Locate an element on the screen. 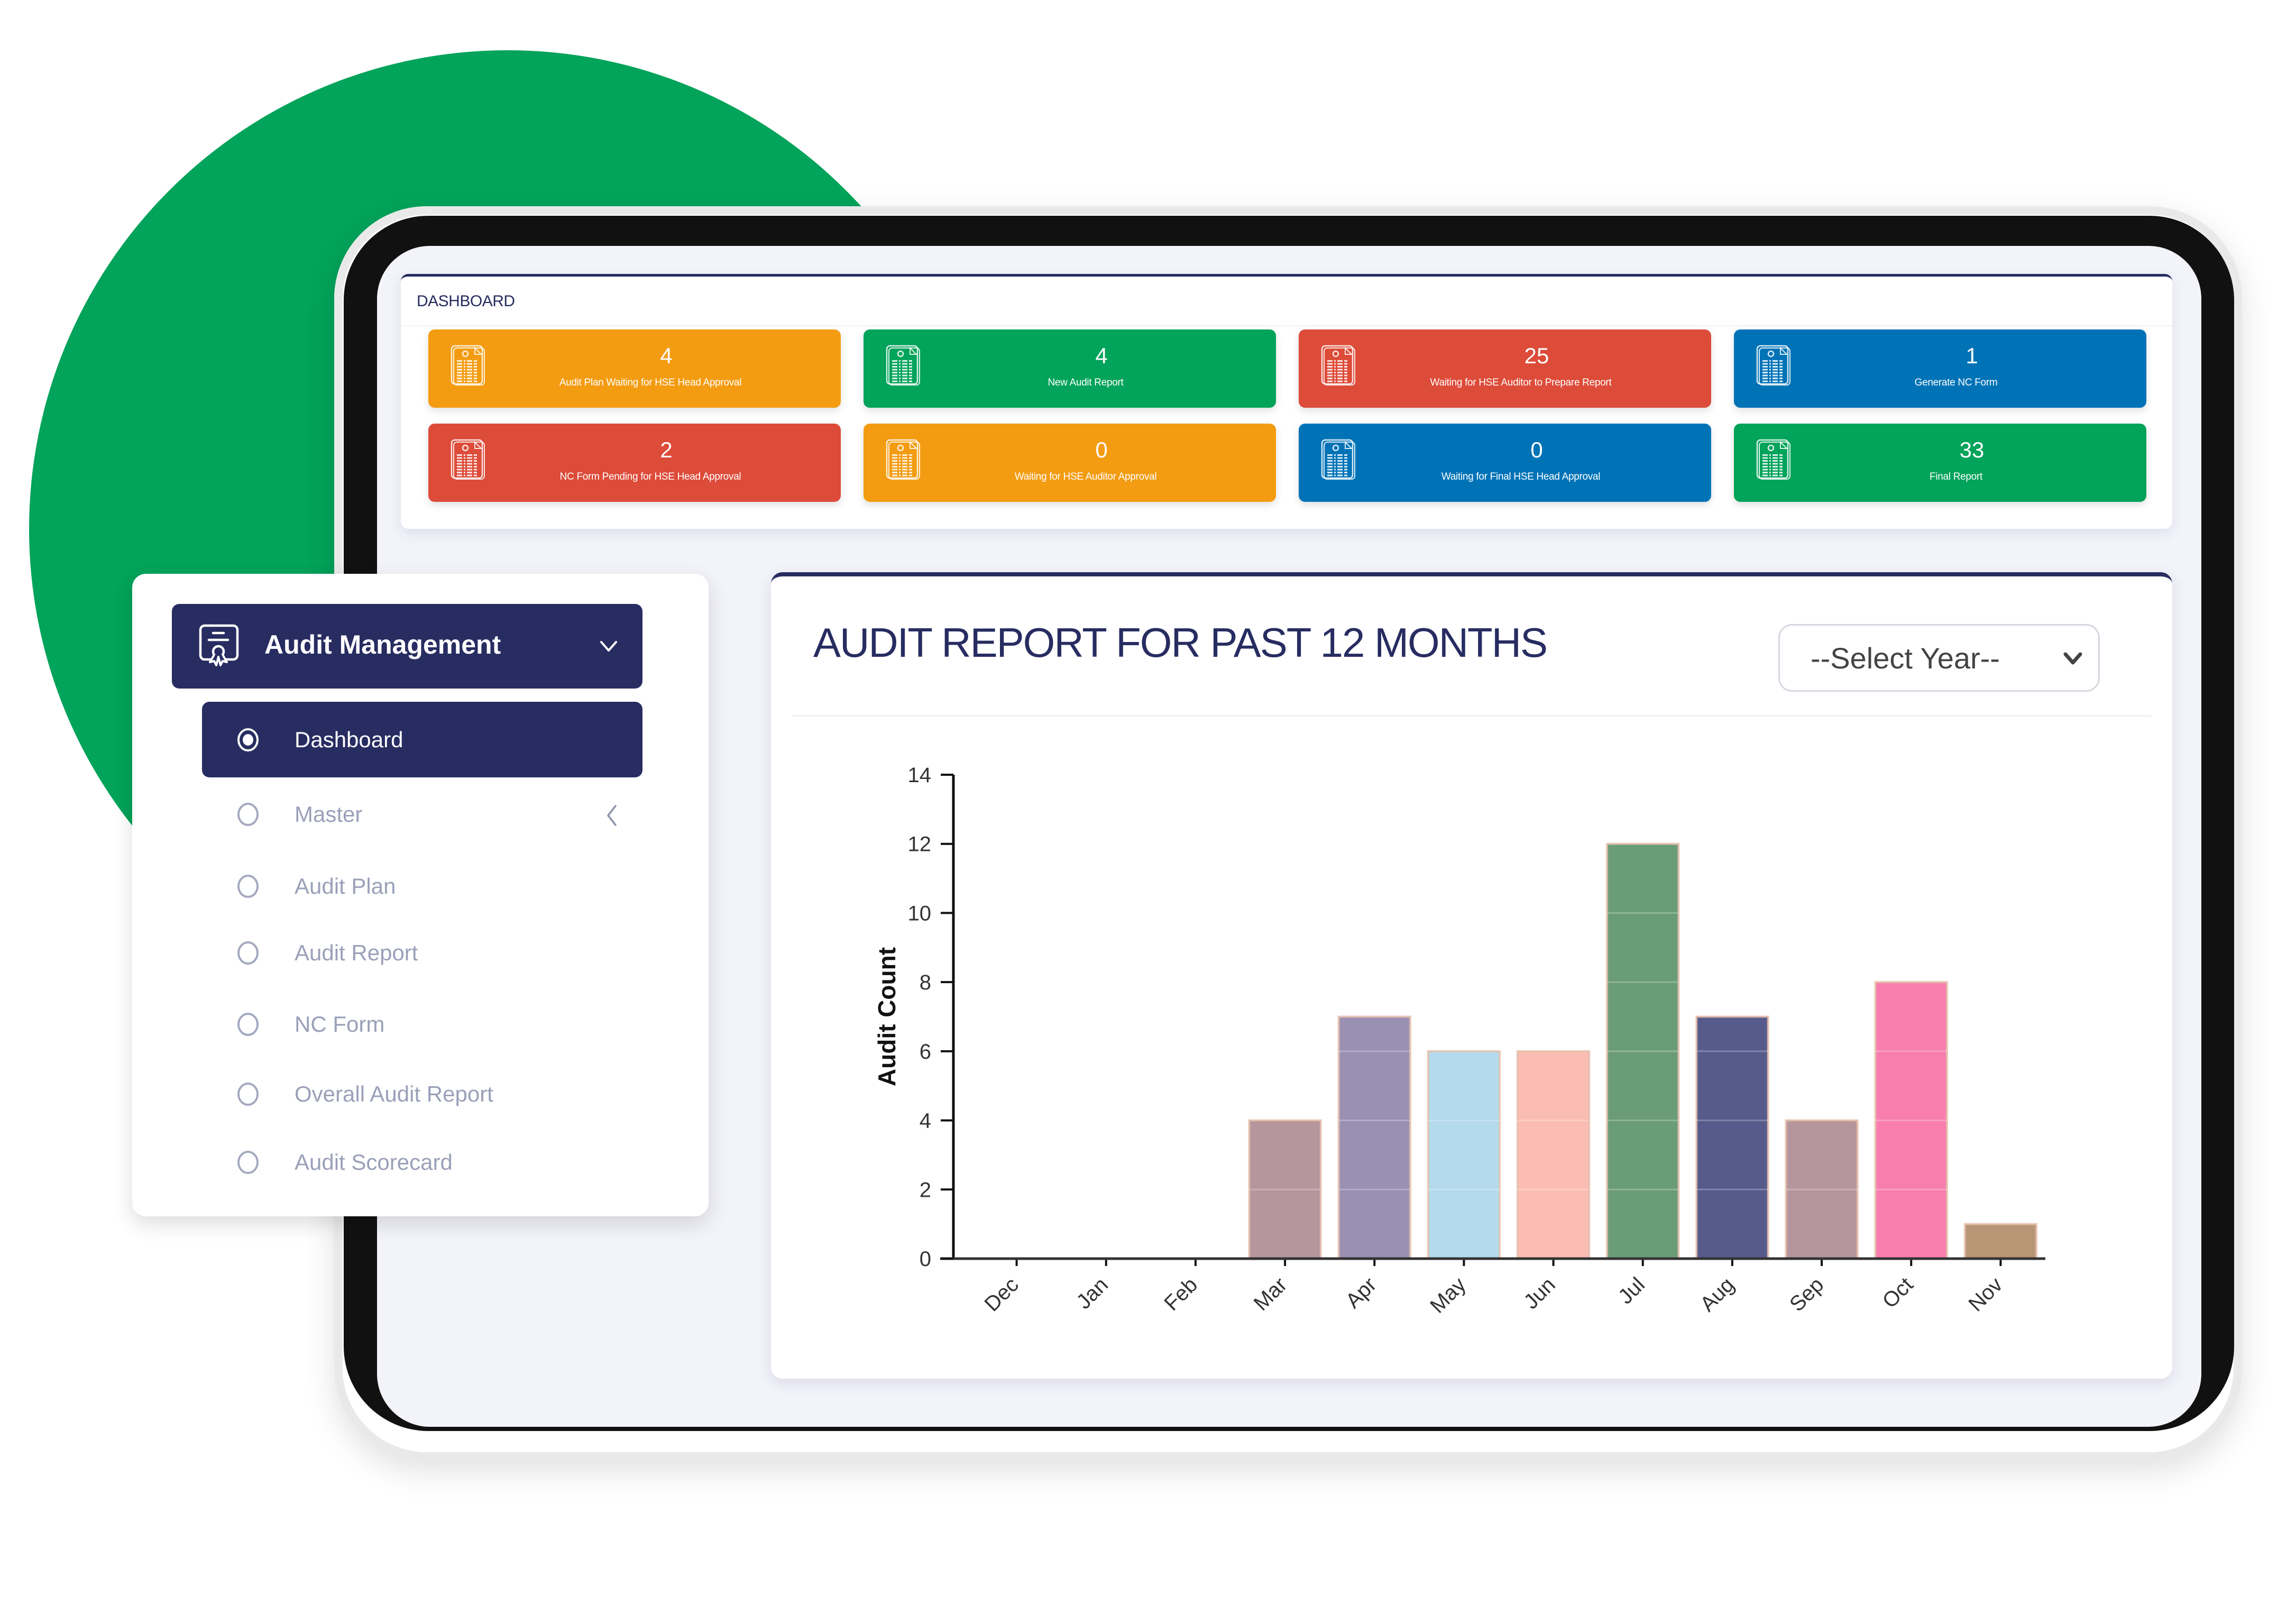 Image resolution: width=2296 pixels, height=1614 pixels. y-tick-label: 0 is located at coordinates (926, 1259).